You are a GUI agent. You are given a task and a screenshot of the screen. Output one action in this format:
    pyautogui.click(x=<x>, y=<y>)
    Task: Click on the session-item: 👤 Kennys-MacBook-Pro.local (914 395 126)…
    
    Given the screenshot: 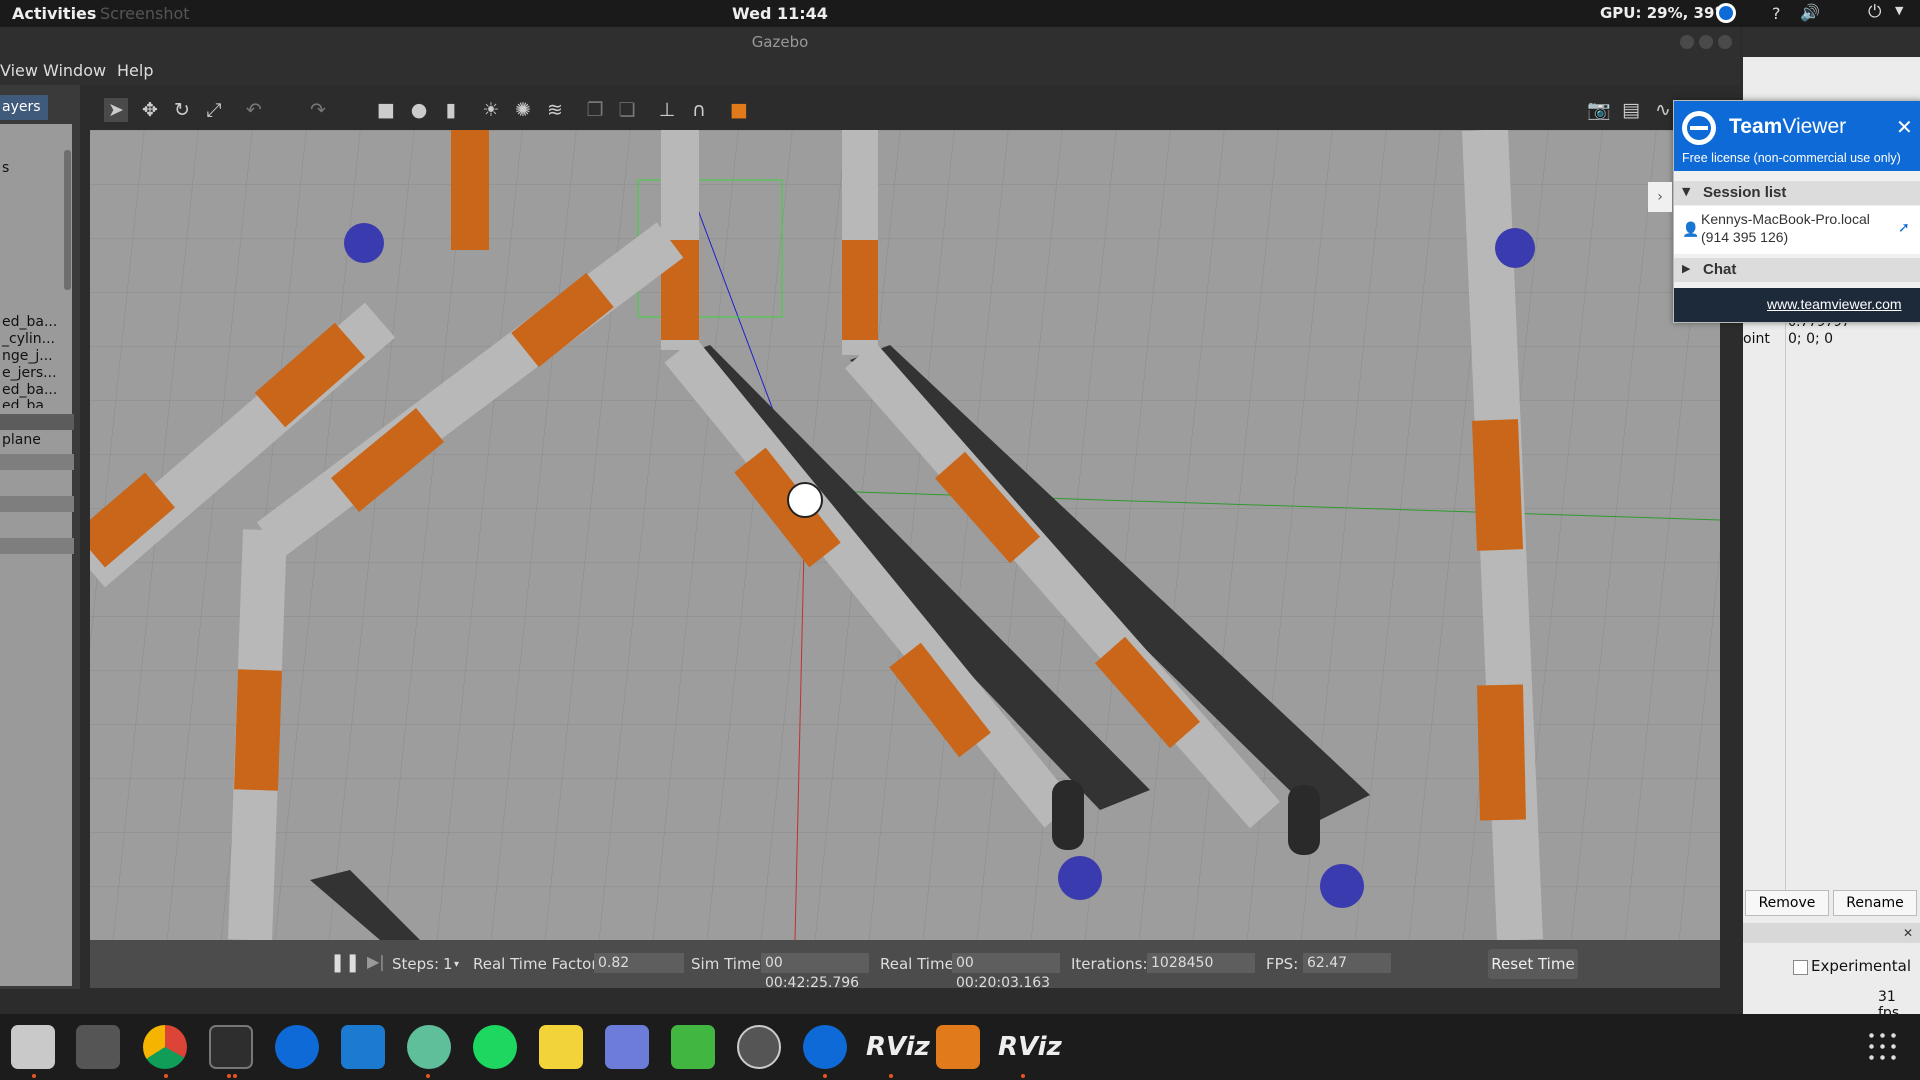 What is the action you would take?
    pyautogui.click(x=1797, y=230)
    